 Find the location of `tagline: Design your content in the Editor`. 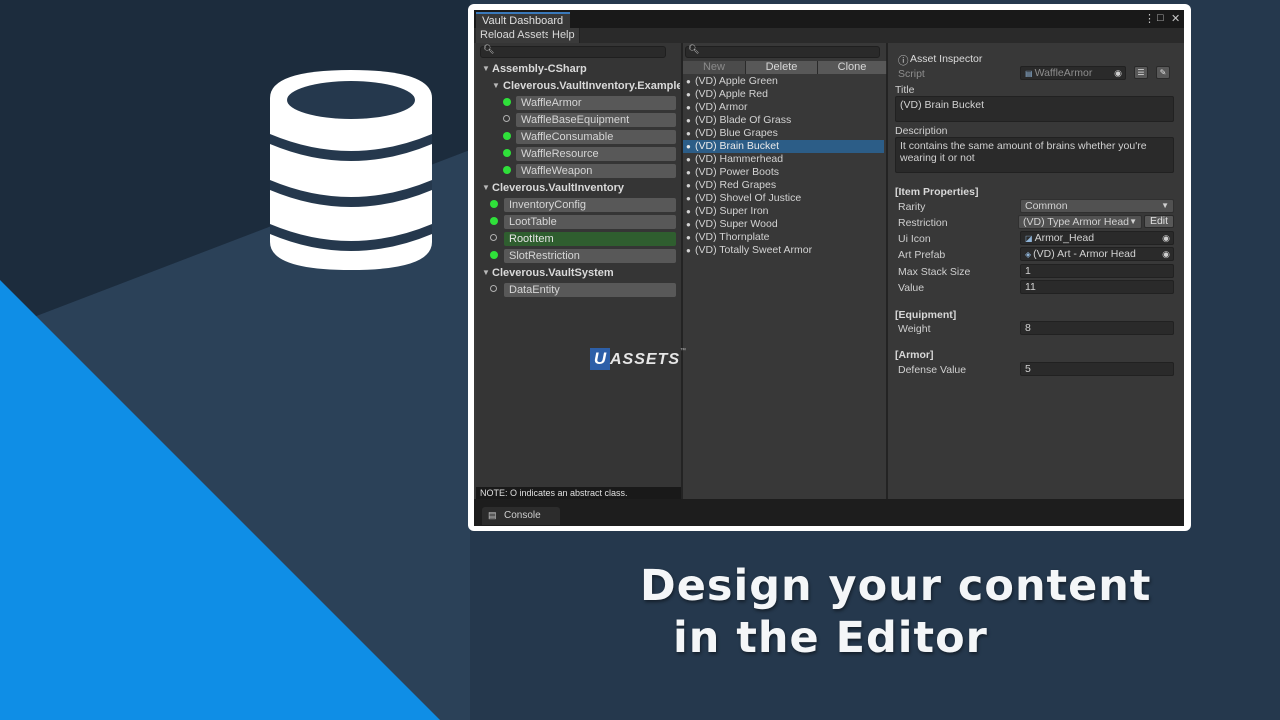

tagline: Design your content in the Editor is located at coordinates (895, 612).